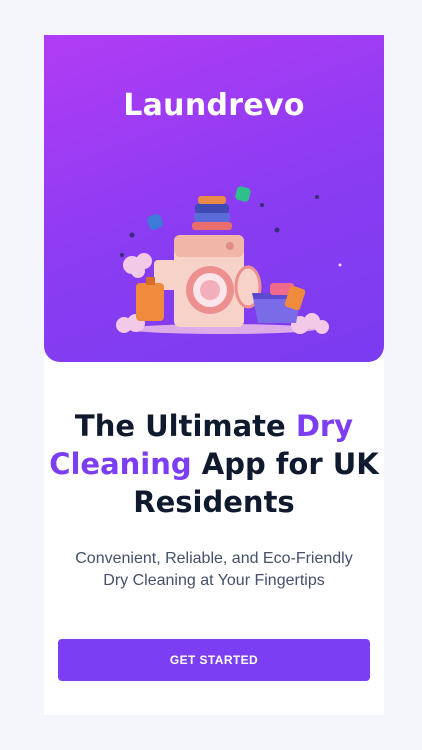 This screenshot has width=422, height=750. I want to click on brand-title: Laundrevo, so click(214, 105).